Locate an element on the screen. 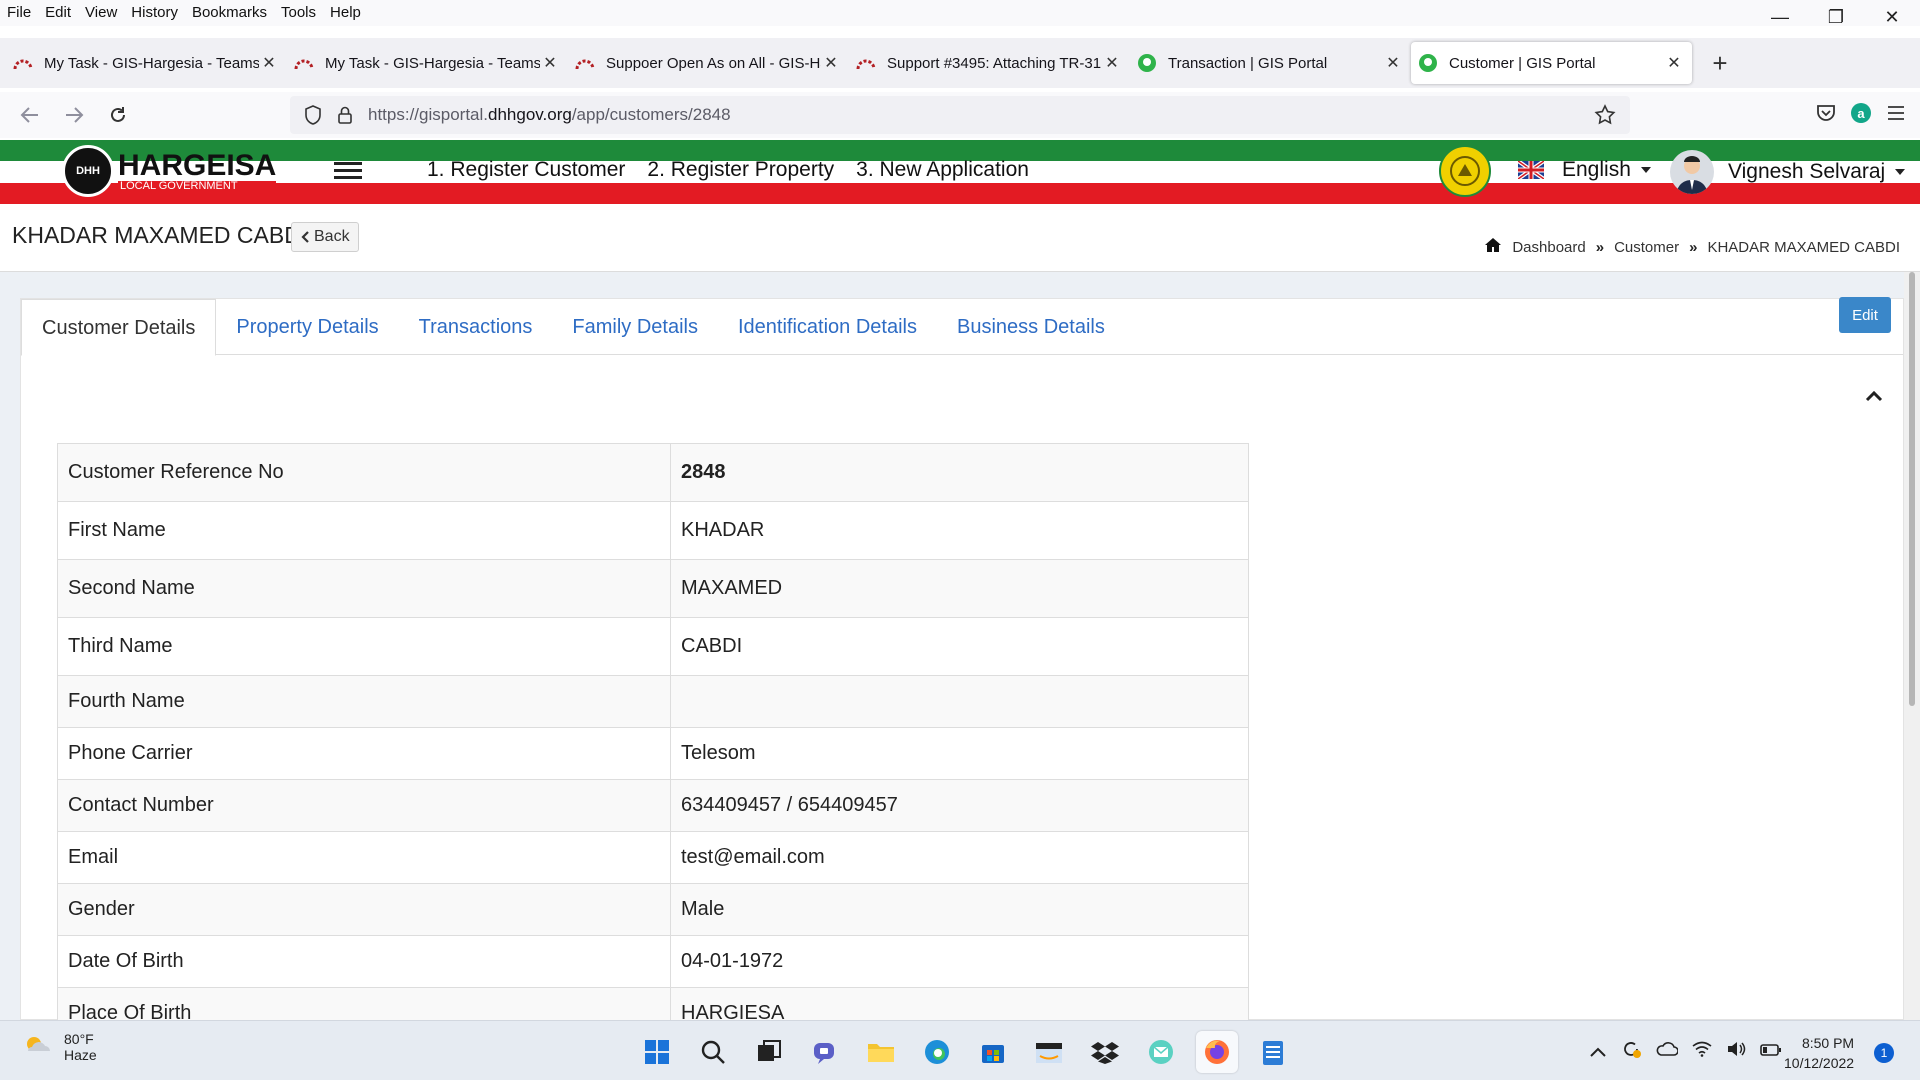 The height and width of the screenshot is (1080, 1920). dropbox-icon is located at coordinates (1105, 1052).